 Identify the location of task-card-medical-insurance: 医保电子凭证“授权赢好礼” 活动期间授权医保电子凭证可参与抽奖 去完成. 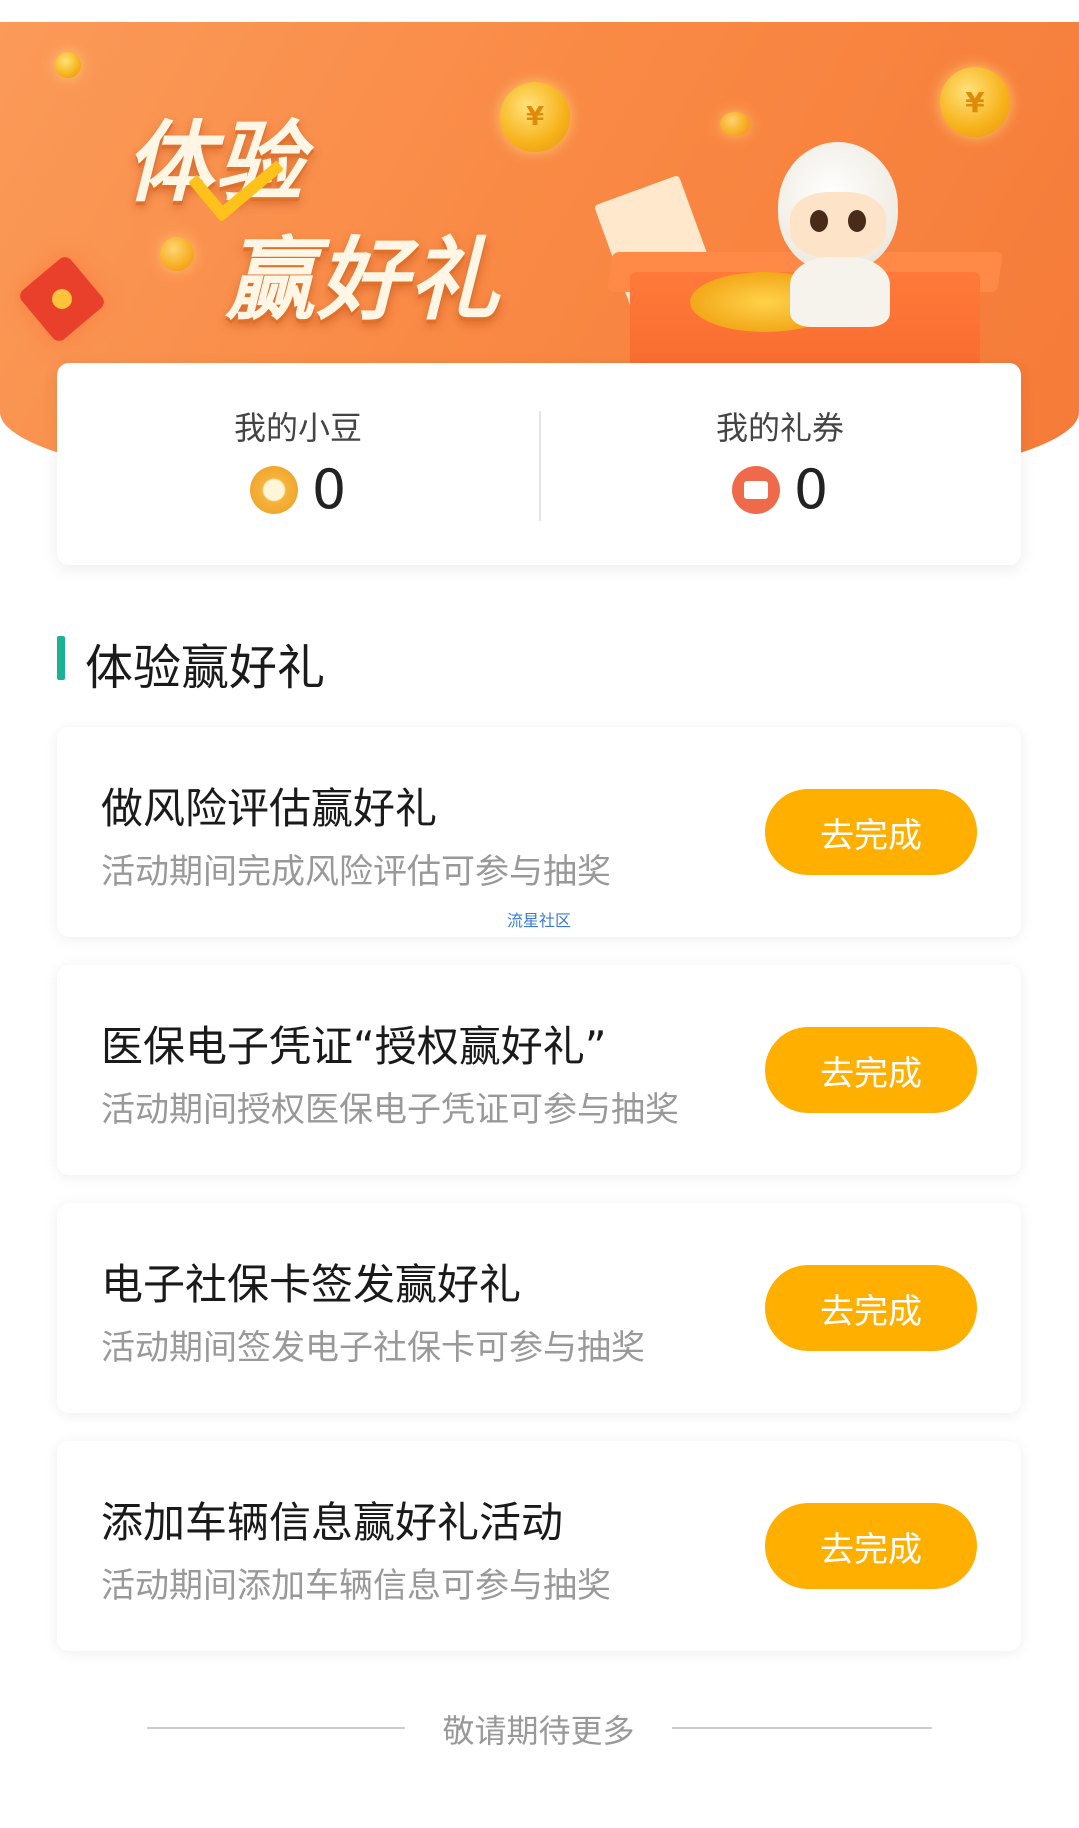
(539, 1070).